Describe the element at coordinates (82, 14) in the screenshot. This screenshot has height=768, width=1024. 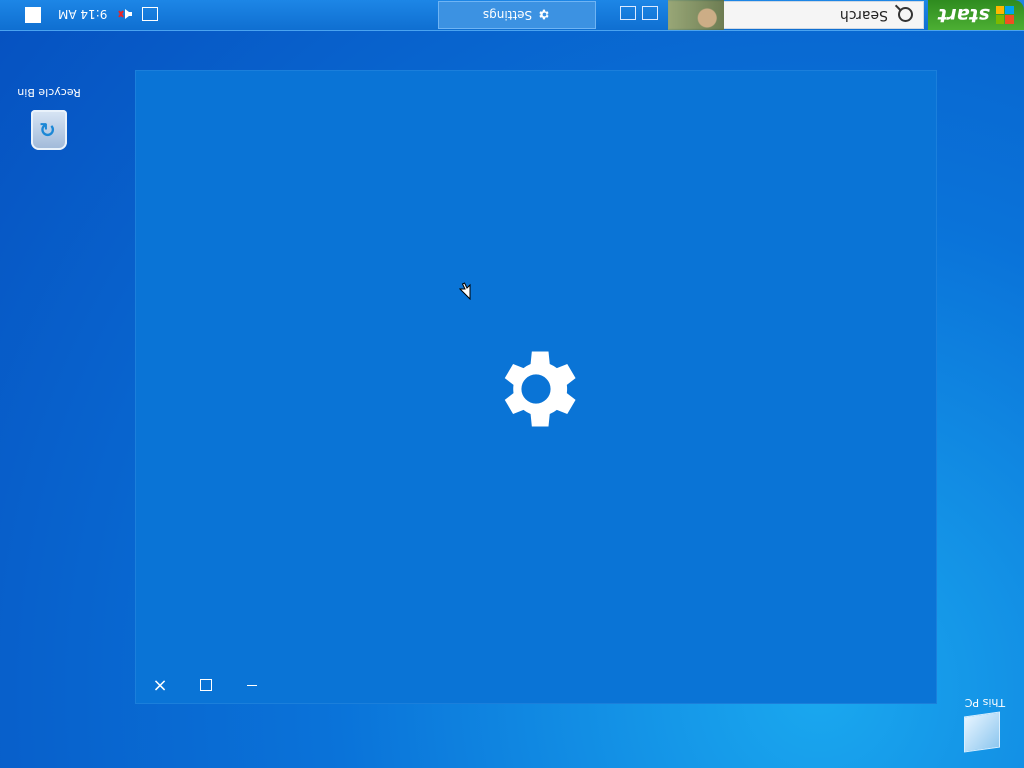
I see `clock: 9:14 AM` at that location.